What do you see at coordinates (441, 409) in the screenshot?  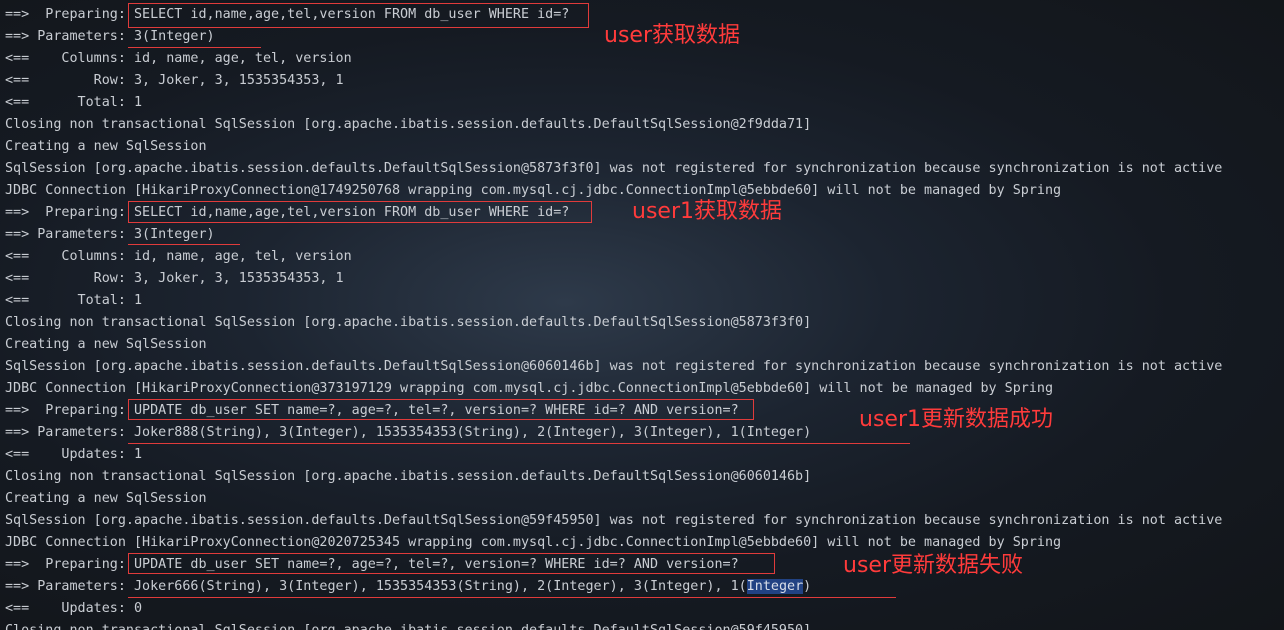 I see `highlight-box-update-user1` at bounding box center [441, 409].